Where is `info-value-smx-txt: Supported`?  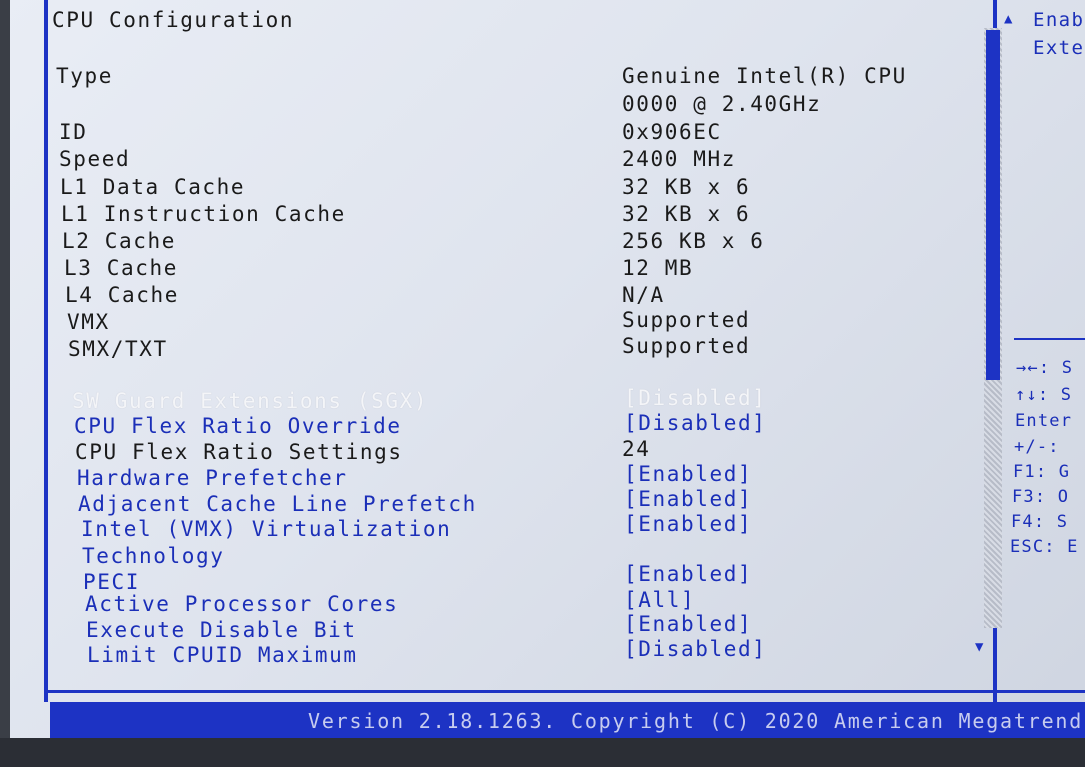 info-value-smx-txt: Supported is located at coordinates (686, 346).